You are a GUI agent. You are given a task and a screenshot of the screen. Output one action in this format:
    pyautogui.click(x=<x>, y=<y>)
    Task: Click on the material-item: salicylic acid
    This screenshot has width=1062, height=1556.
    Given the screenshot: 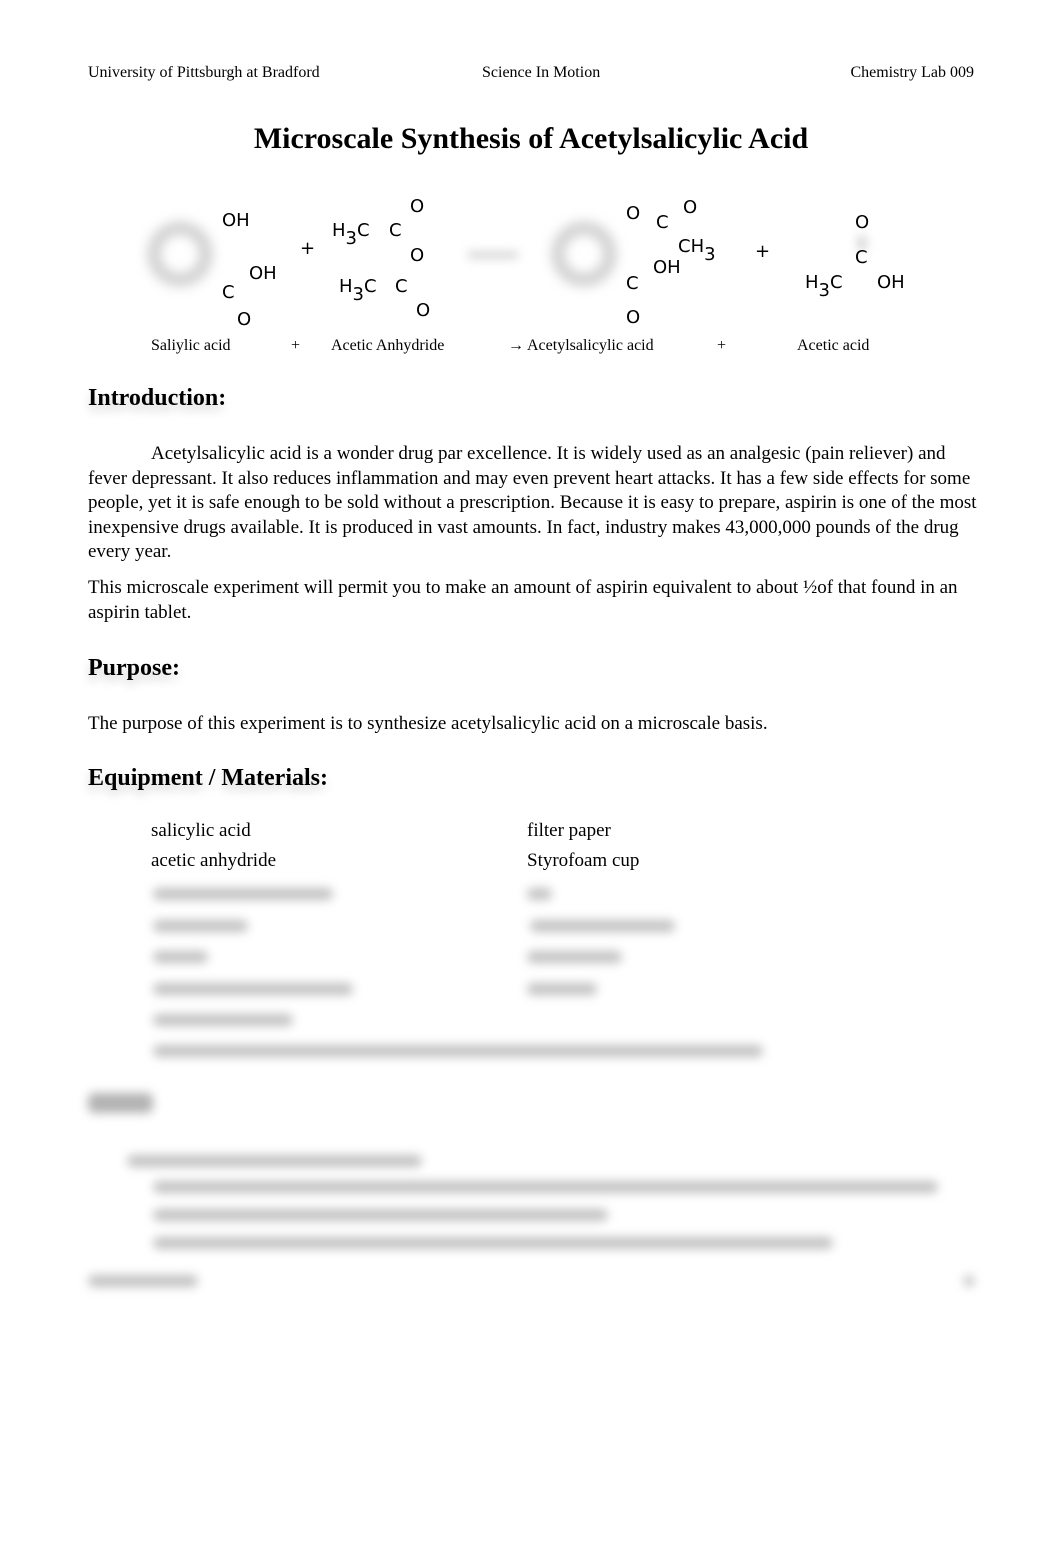 What is the action you would take?
    pyautogui.click(x=201, y=830)
    